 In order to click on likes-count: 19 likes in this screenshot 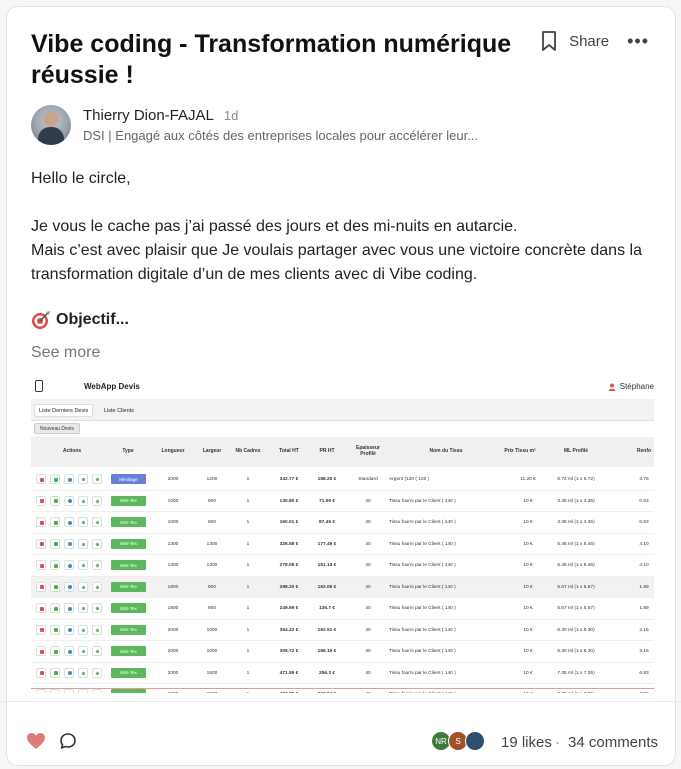, I will do `click(526, 742)`.